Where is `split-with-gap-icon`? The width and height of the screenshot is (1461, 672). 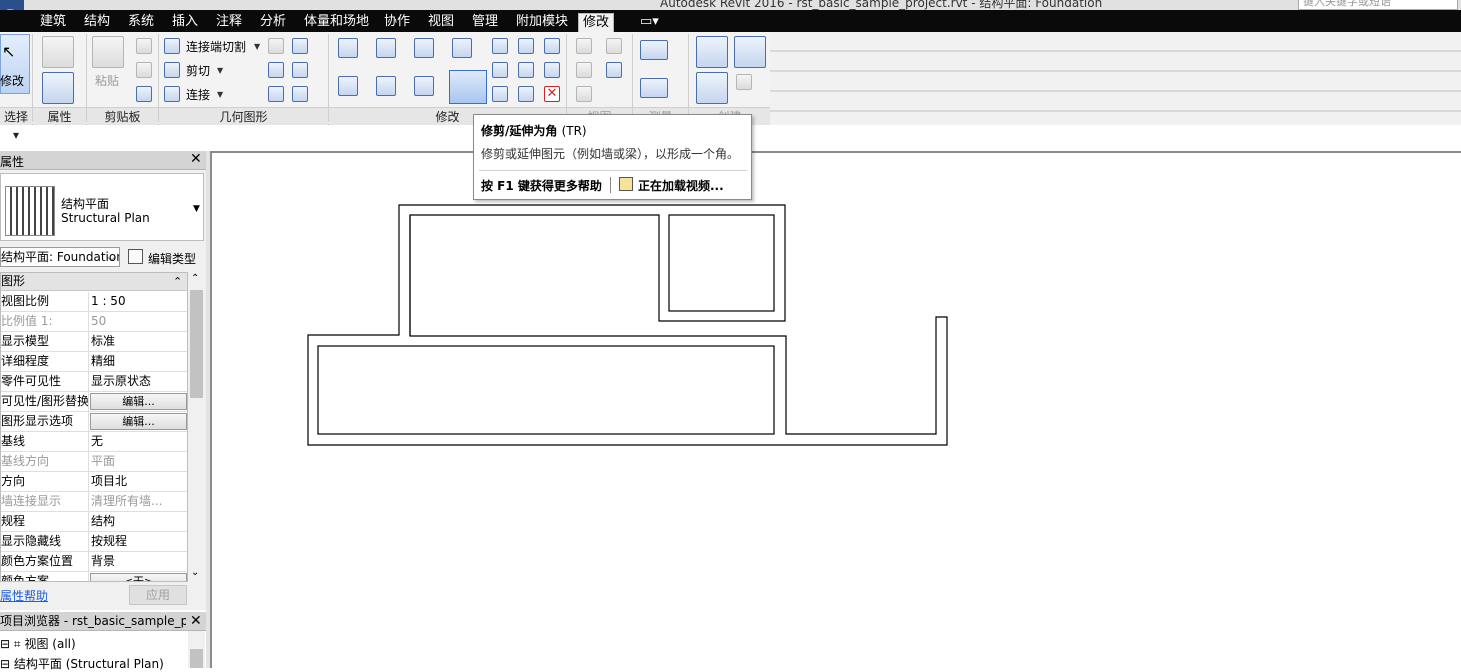
split-with-gap-icon is located at coordinates (526, 46).